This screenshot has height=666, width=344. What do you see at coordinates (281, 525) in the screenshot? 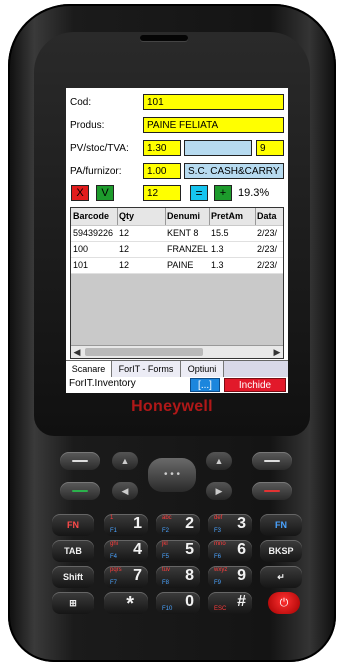
I see `fn-right-key: FN` at bounding box center [281, 525].